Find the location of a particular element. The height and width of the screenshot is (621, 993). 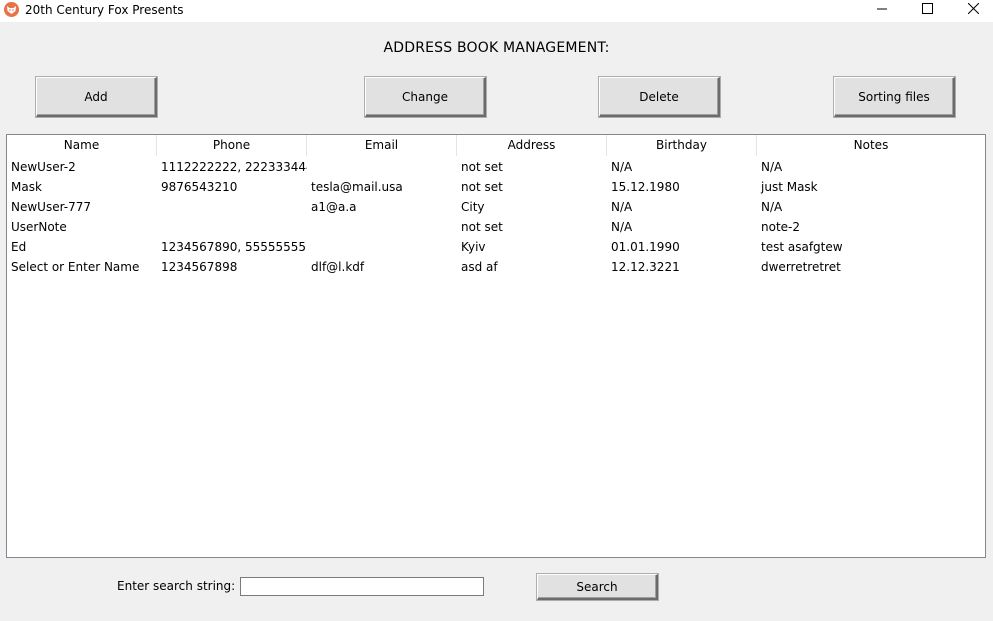

cell-name: NewUser-2 is located at coordinates (43, 167).